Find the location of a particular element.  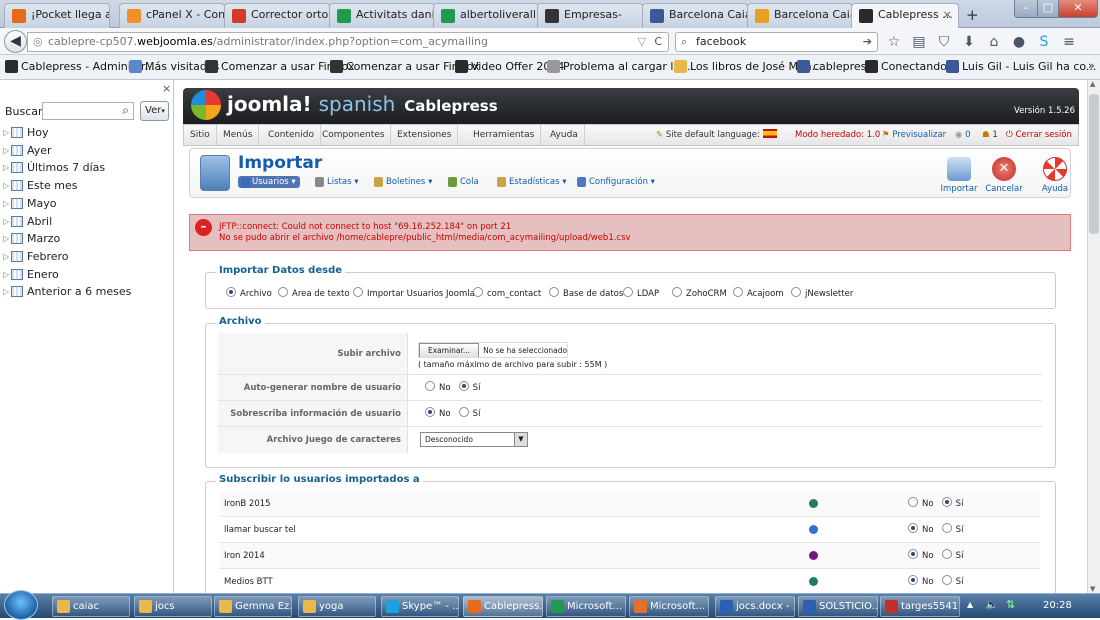

cancel-button: ✕ Cancelar is located at coordinates (1004, 175).